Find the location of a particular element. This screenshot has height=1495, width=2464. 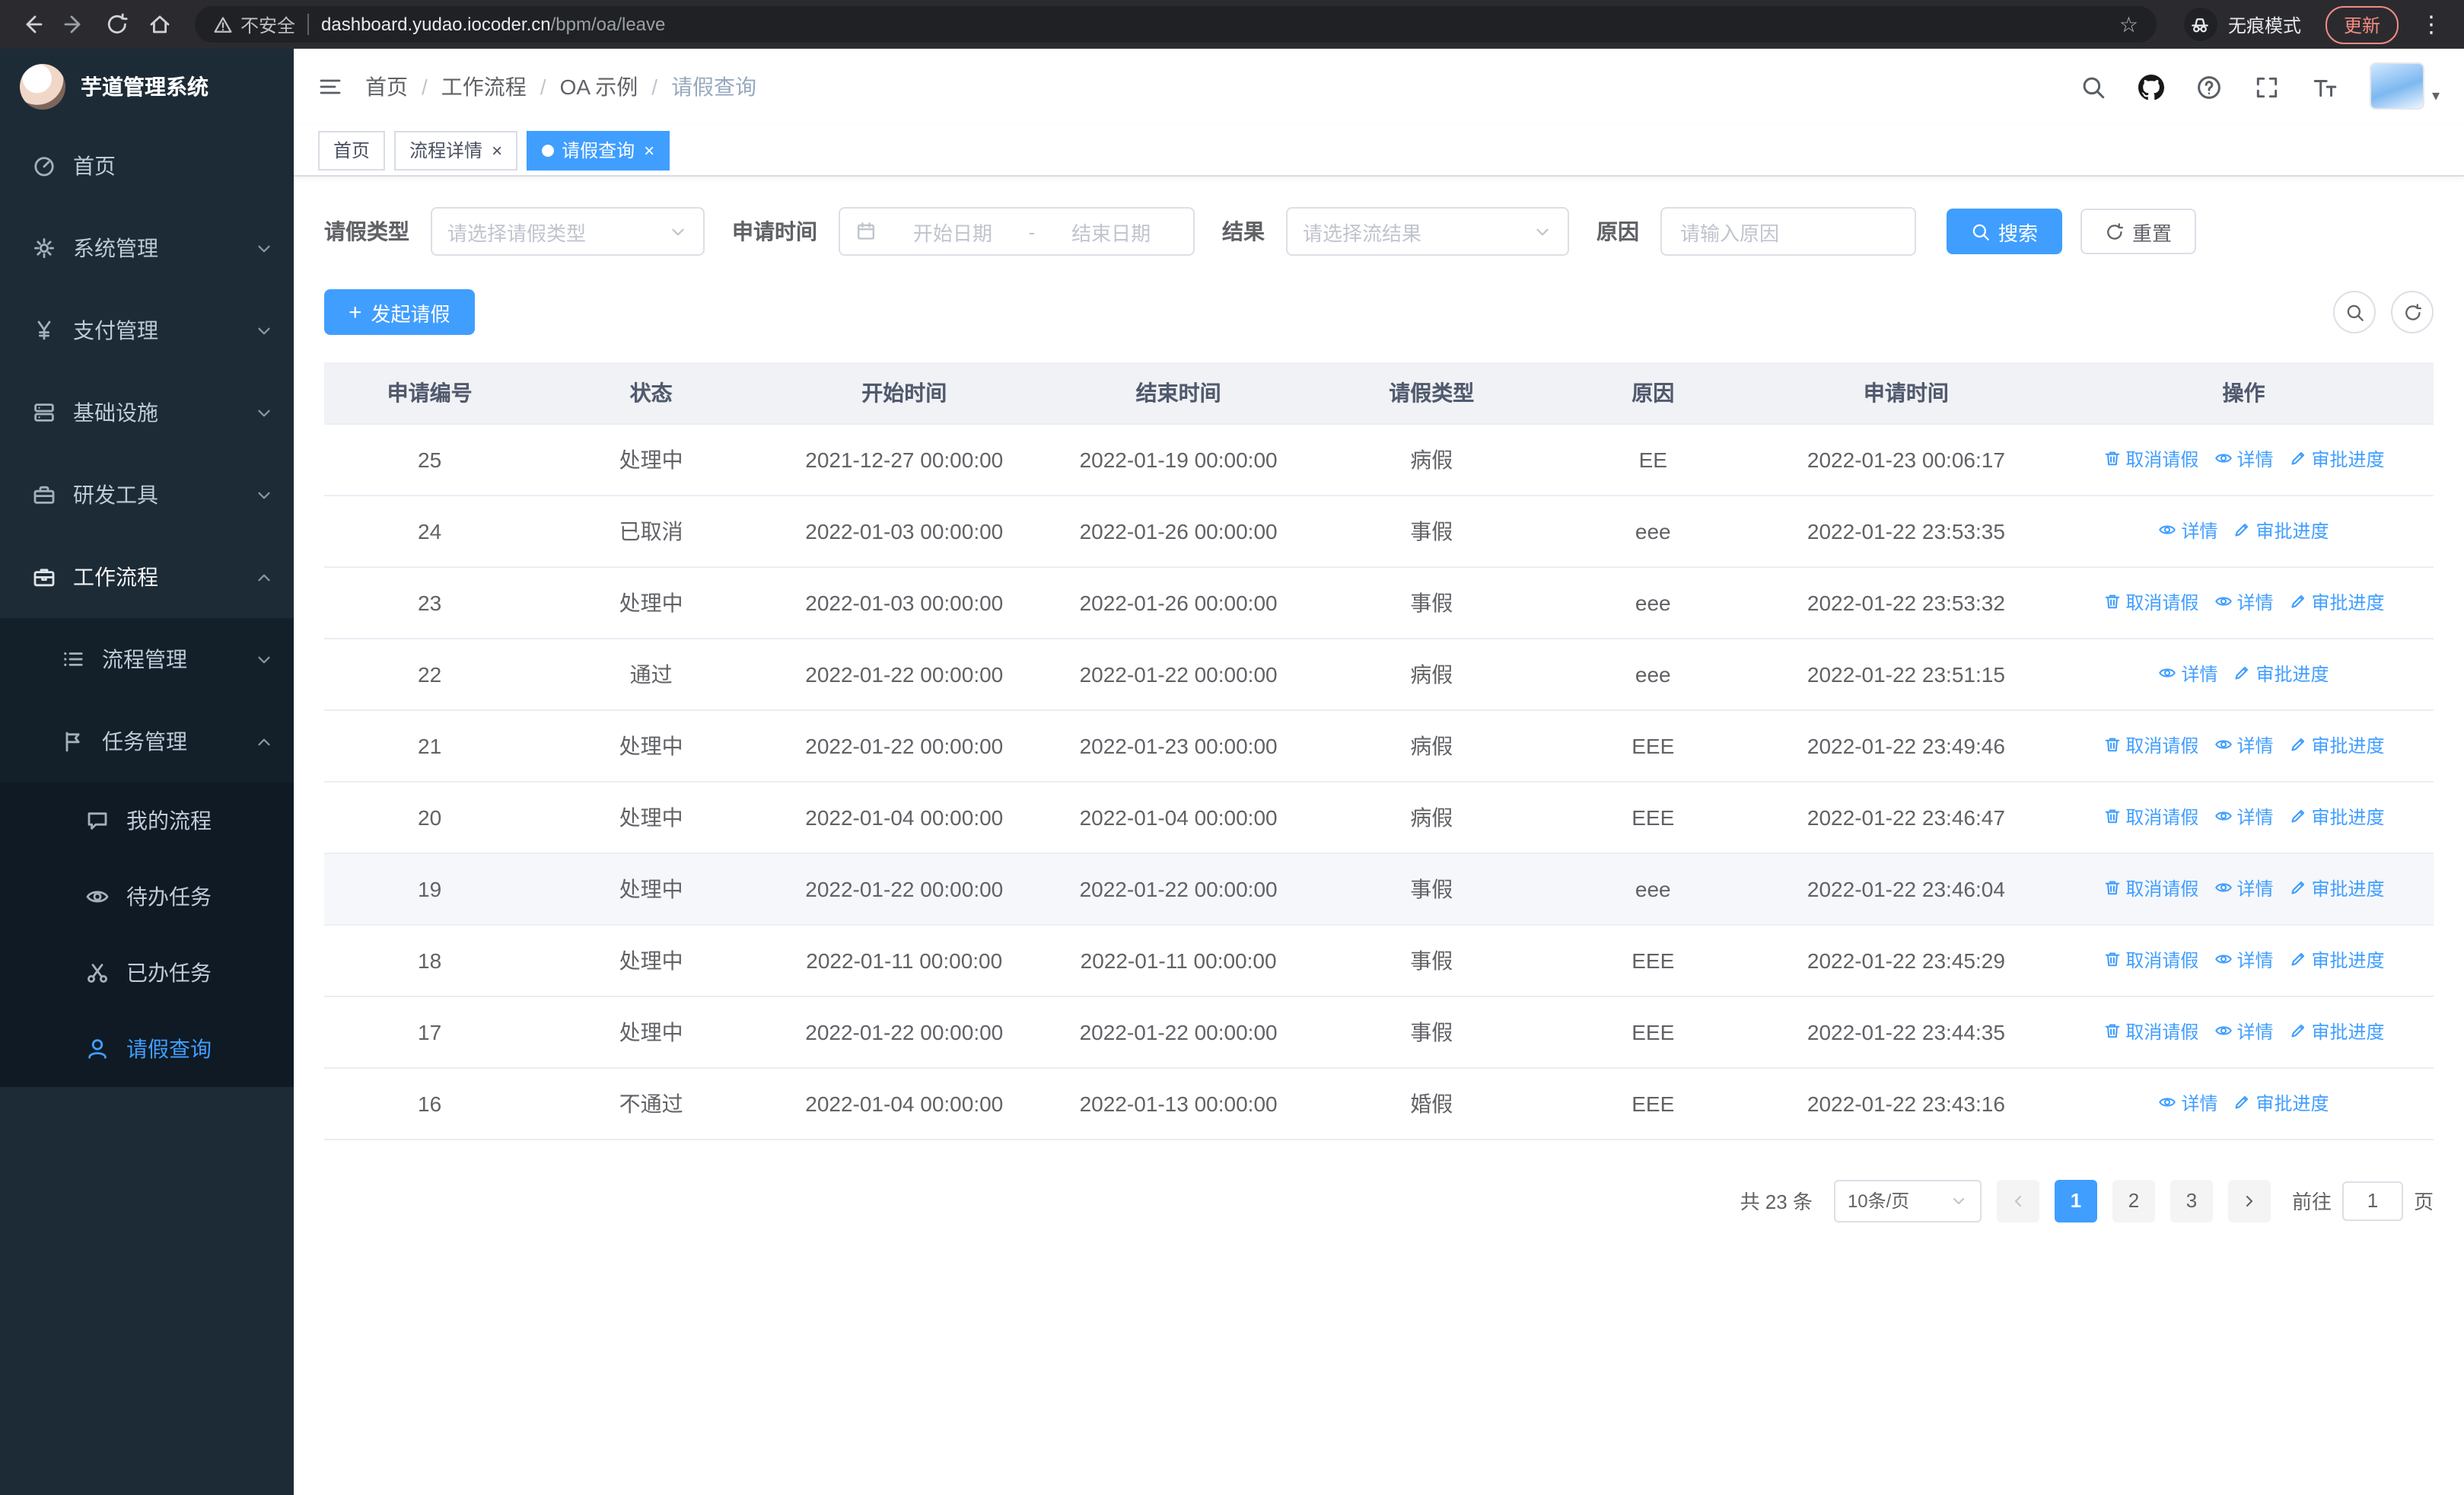

github-icon is located at coordinates (2151, 87).